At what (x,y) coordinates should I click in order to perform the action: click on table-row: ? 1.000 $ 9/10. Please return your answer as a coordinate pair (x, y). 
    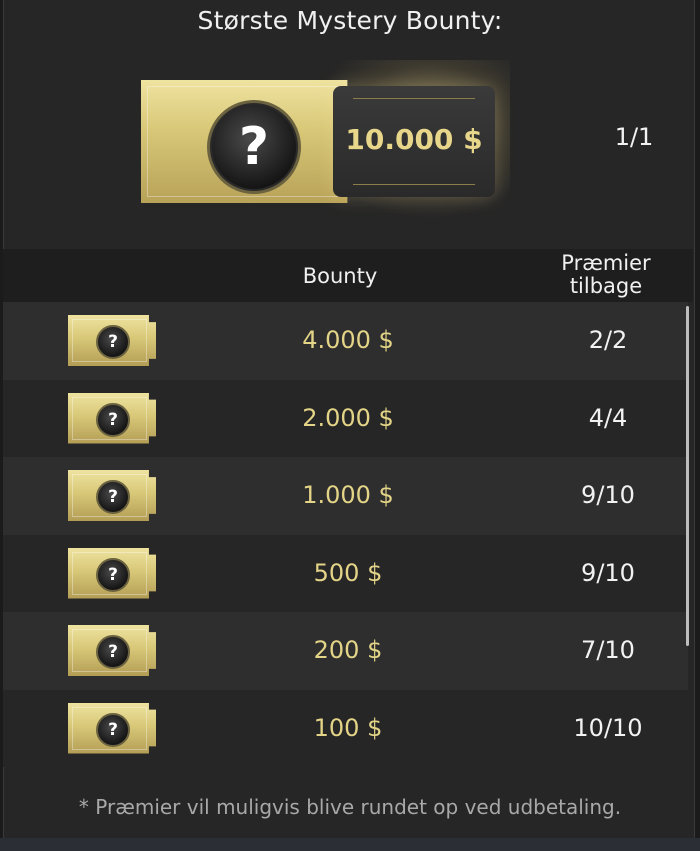
    Looking at the image, I should click on (345, 496).